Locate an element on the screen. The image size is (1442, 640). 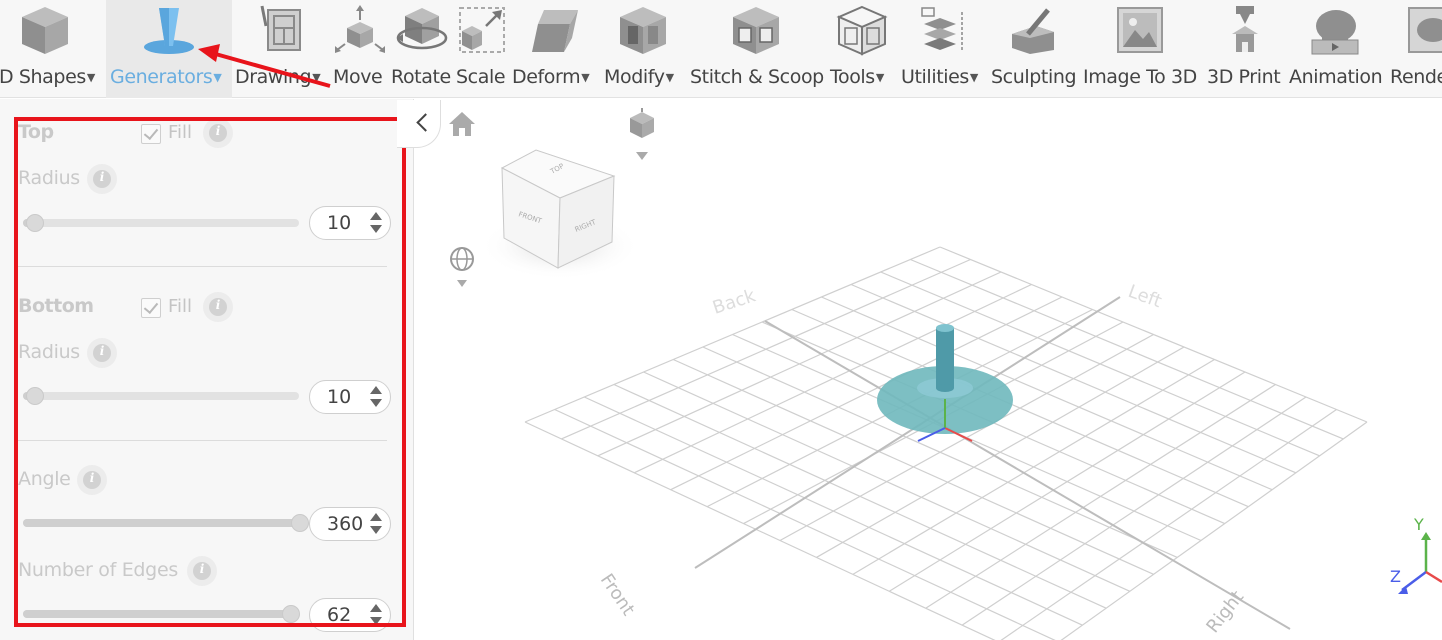
toolbar-move: Move is located at coordinates (361, 49).